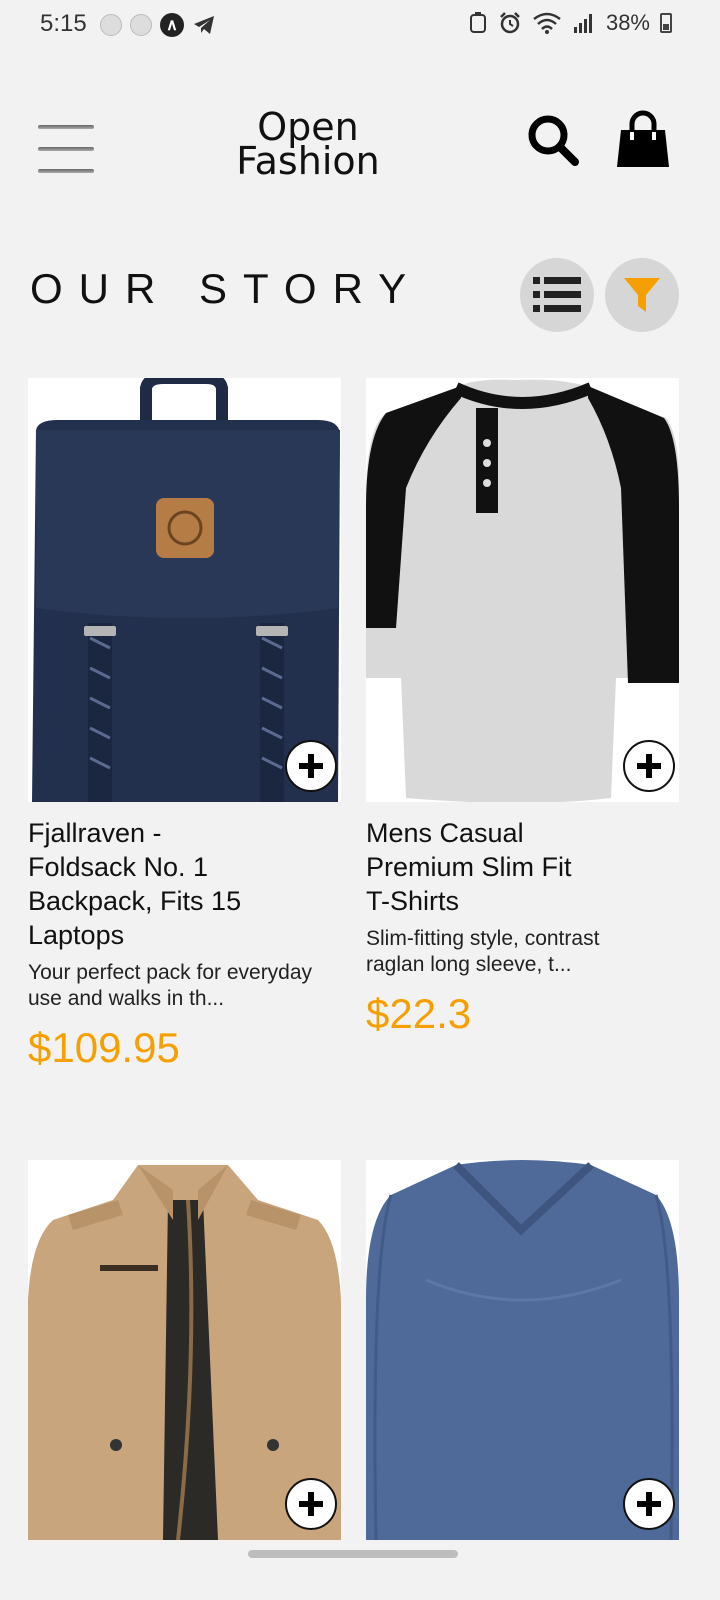 The width and height of the screenshot is (720, 1600). I want to click on status-bar: 5:15 ∧ 38%, so click(360, 26).